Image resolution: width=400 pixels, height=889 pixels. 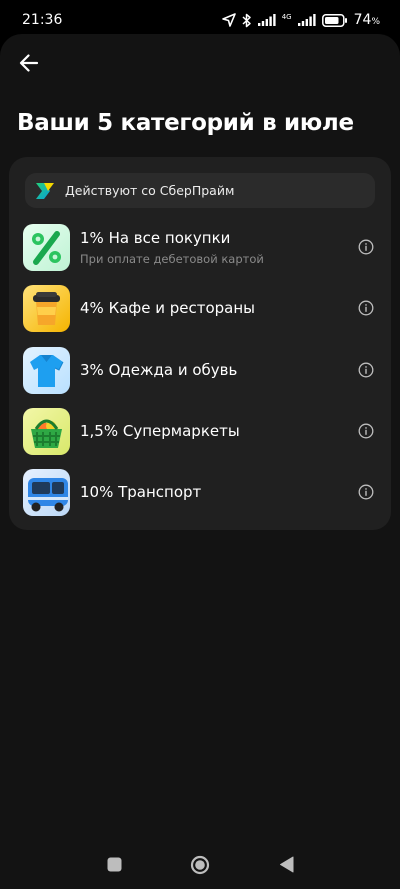 What do you see at coordinates (172, 258) in the screenshot?
I see `item-subtitle: При оплате дебетовой картой` at bounding box center [172, 258].